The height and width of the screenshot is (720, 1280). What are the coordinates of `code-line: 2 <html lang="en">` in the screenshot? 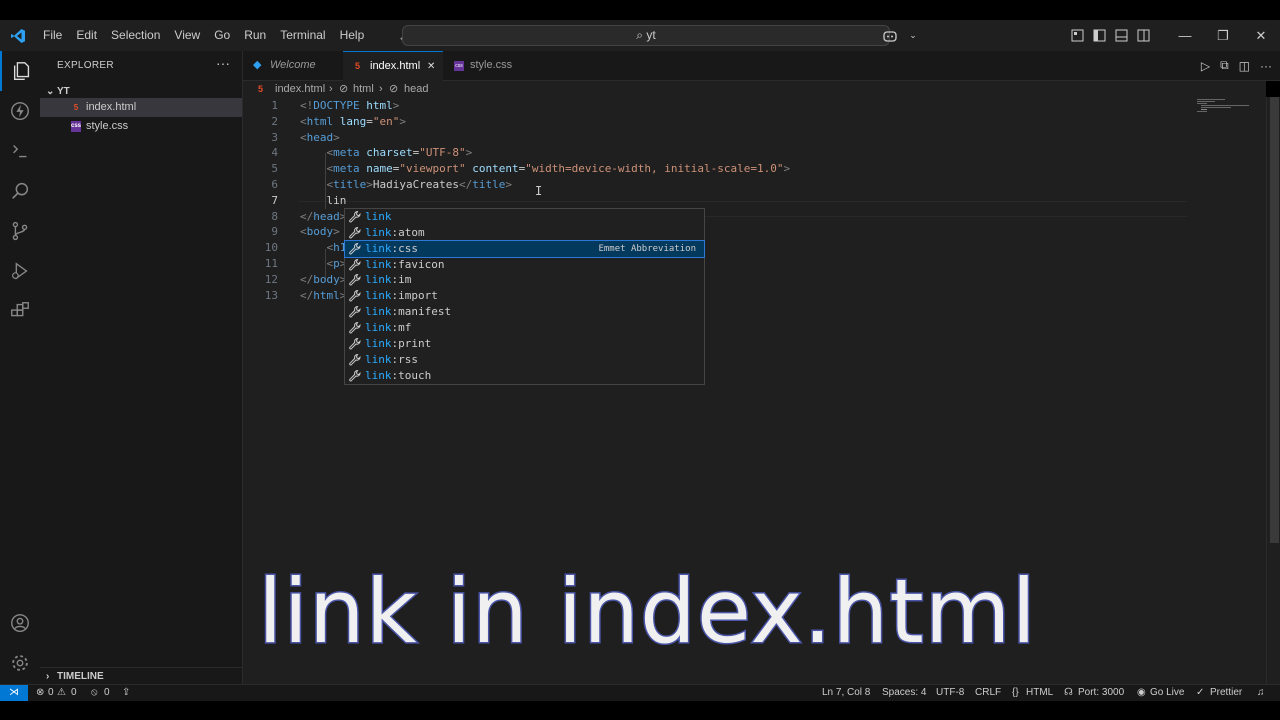 It's located at (713, 122).